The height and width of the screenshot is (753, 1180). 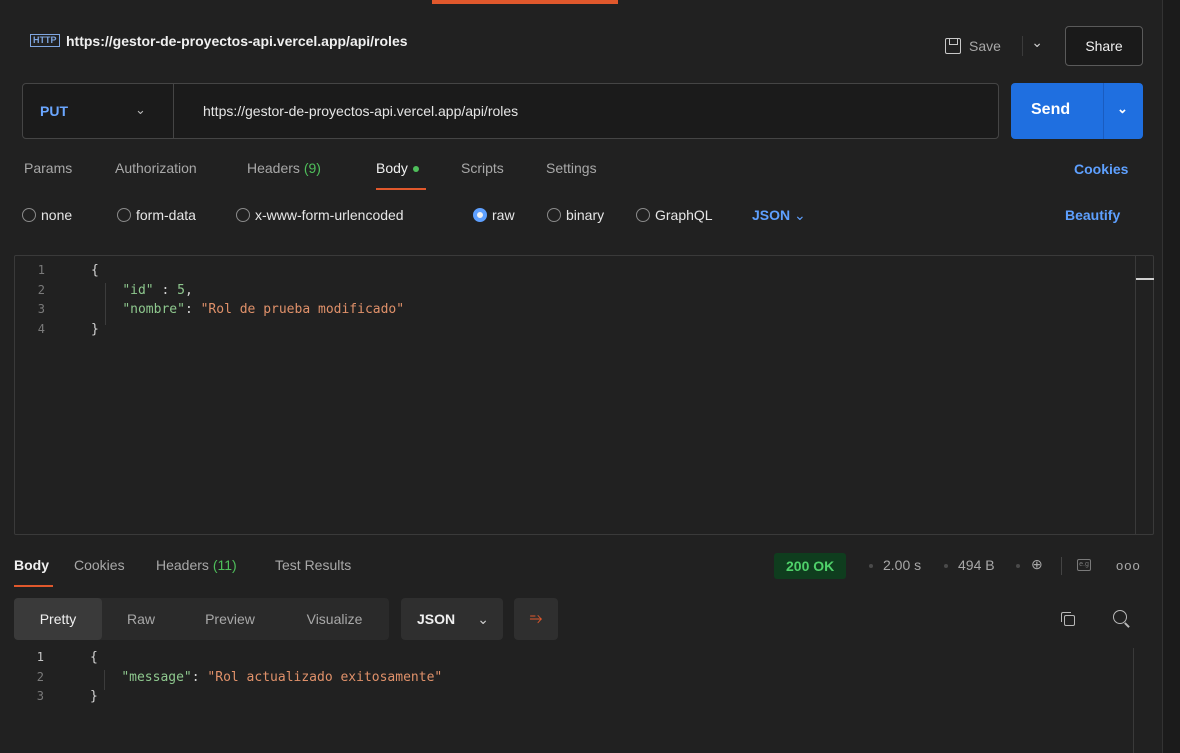 What do you see at coordinates (230, 619) in the screenshot?
I see `view-preview-button: Preview` at bounding box center [230, 619].